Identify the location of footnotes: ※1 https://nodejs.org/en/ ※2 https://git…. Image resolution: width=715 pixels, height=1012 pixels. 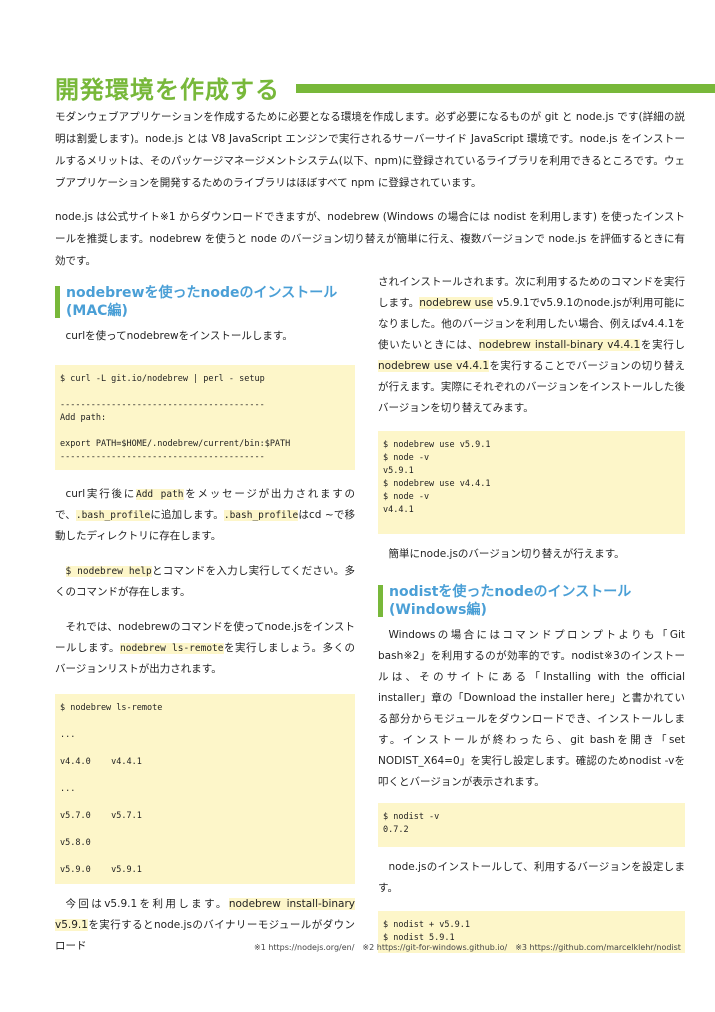
(467, 947).